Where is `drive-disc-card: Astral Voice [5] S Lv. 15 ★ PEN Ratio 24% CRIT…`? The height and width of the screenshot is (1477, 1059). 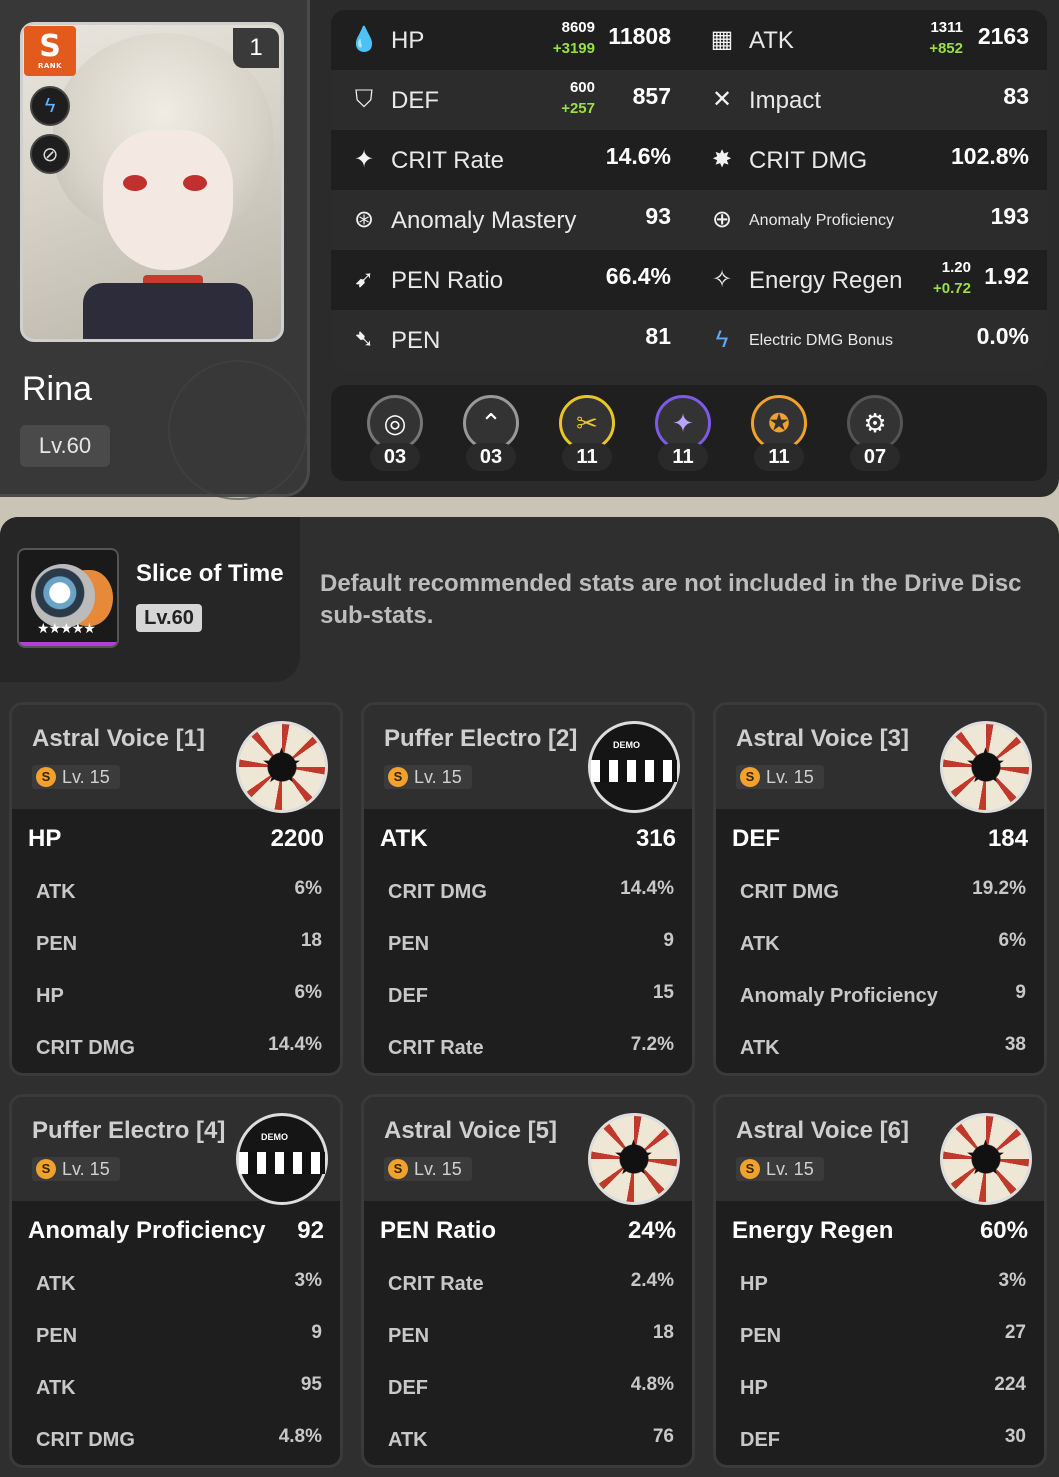 drive-disc-card: Astral Voice [5] S Lv. 15 ★ PEN Ratio 24% CRIT… is located at coordinates (528, 1281).